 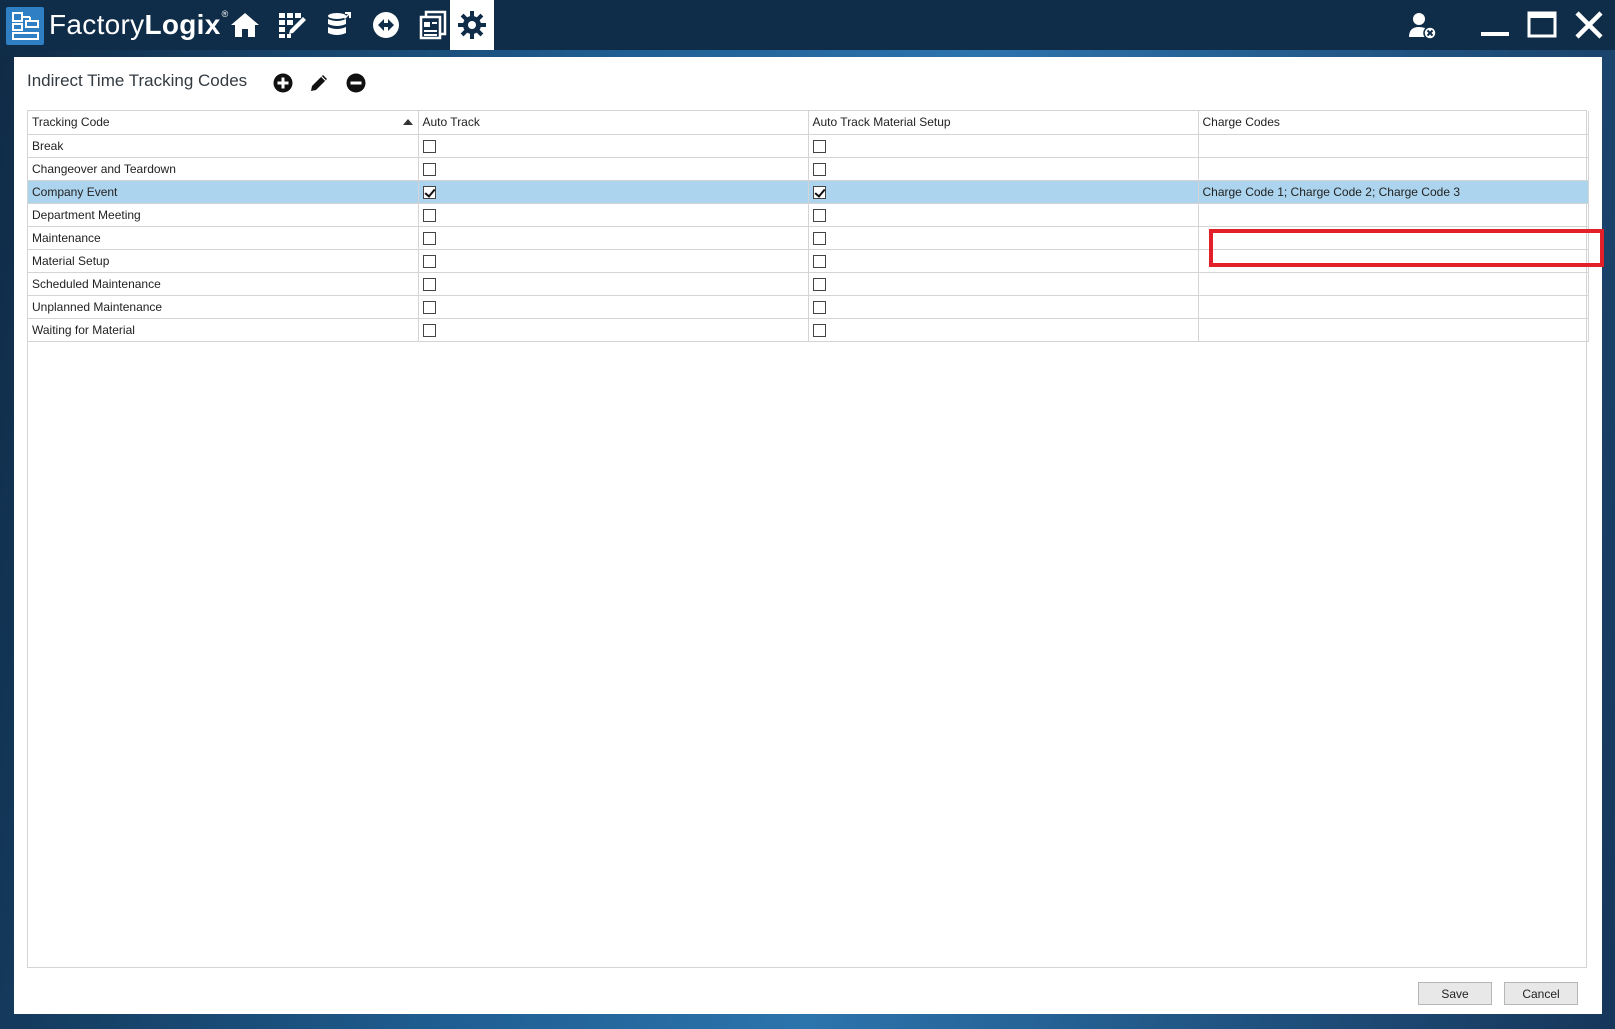 What do you see at coordinates (881, 122) in the screenshot?
I see `column-header-label: Auto Track Material Setup` at bounding box center [881, 122].